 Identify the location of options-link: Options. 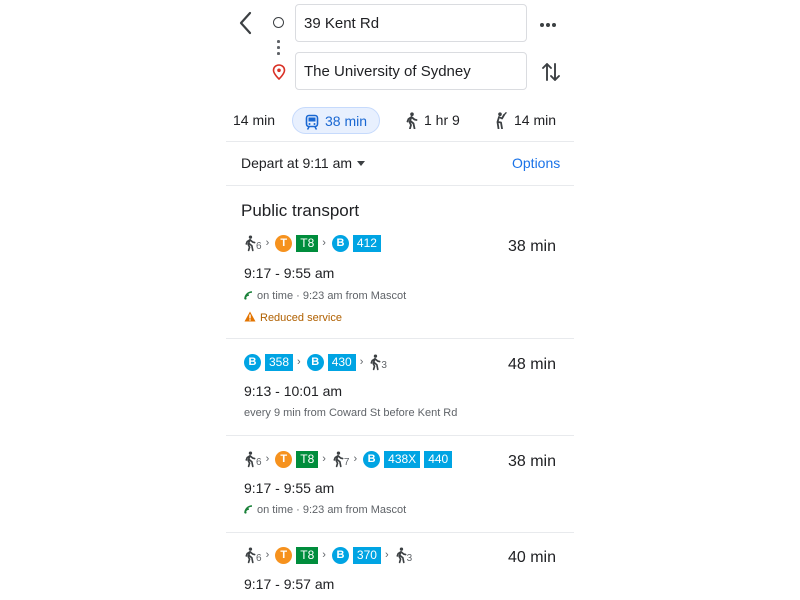
(536, 163).